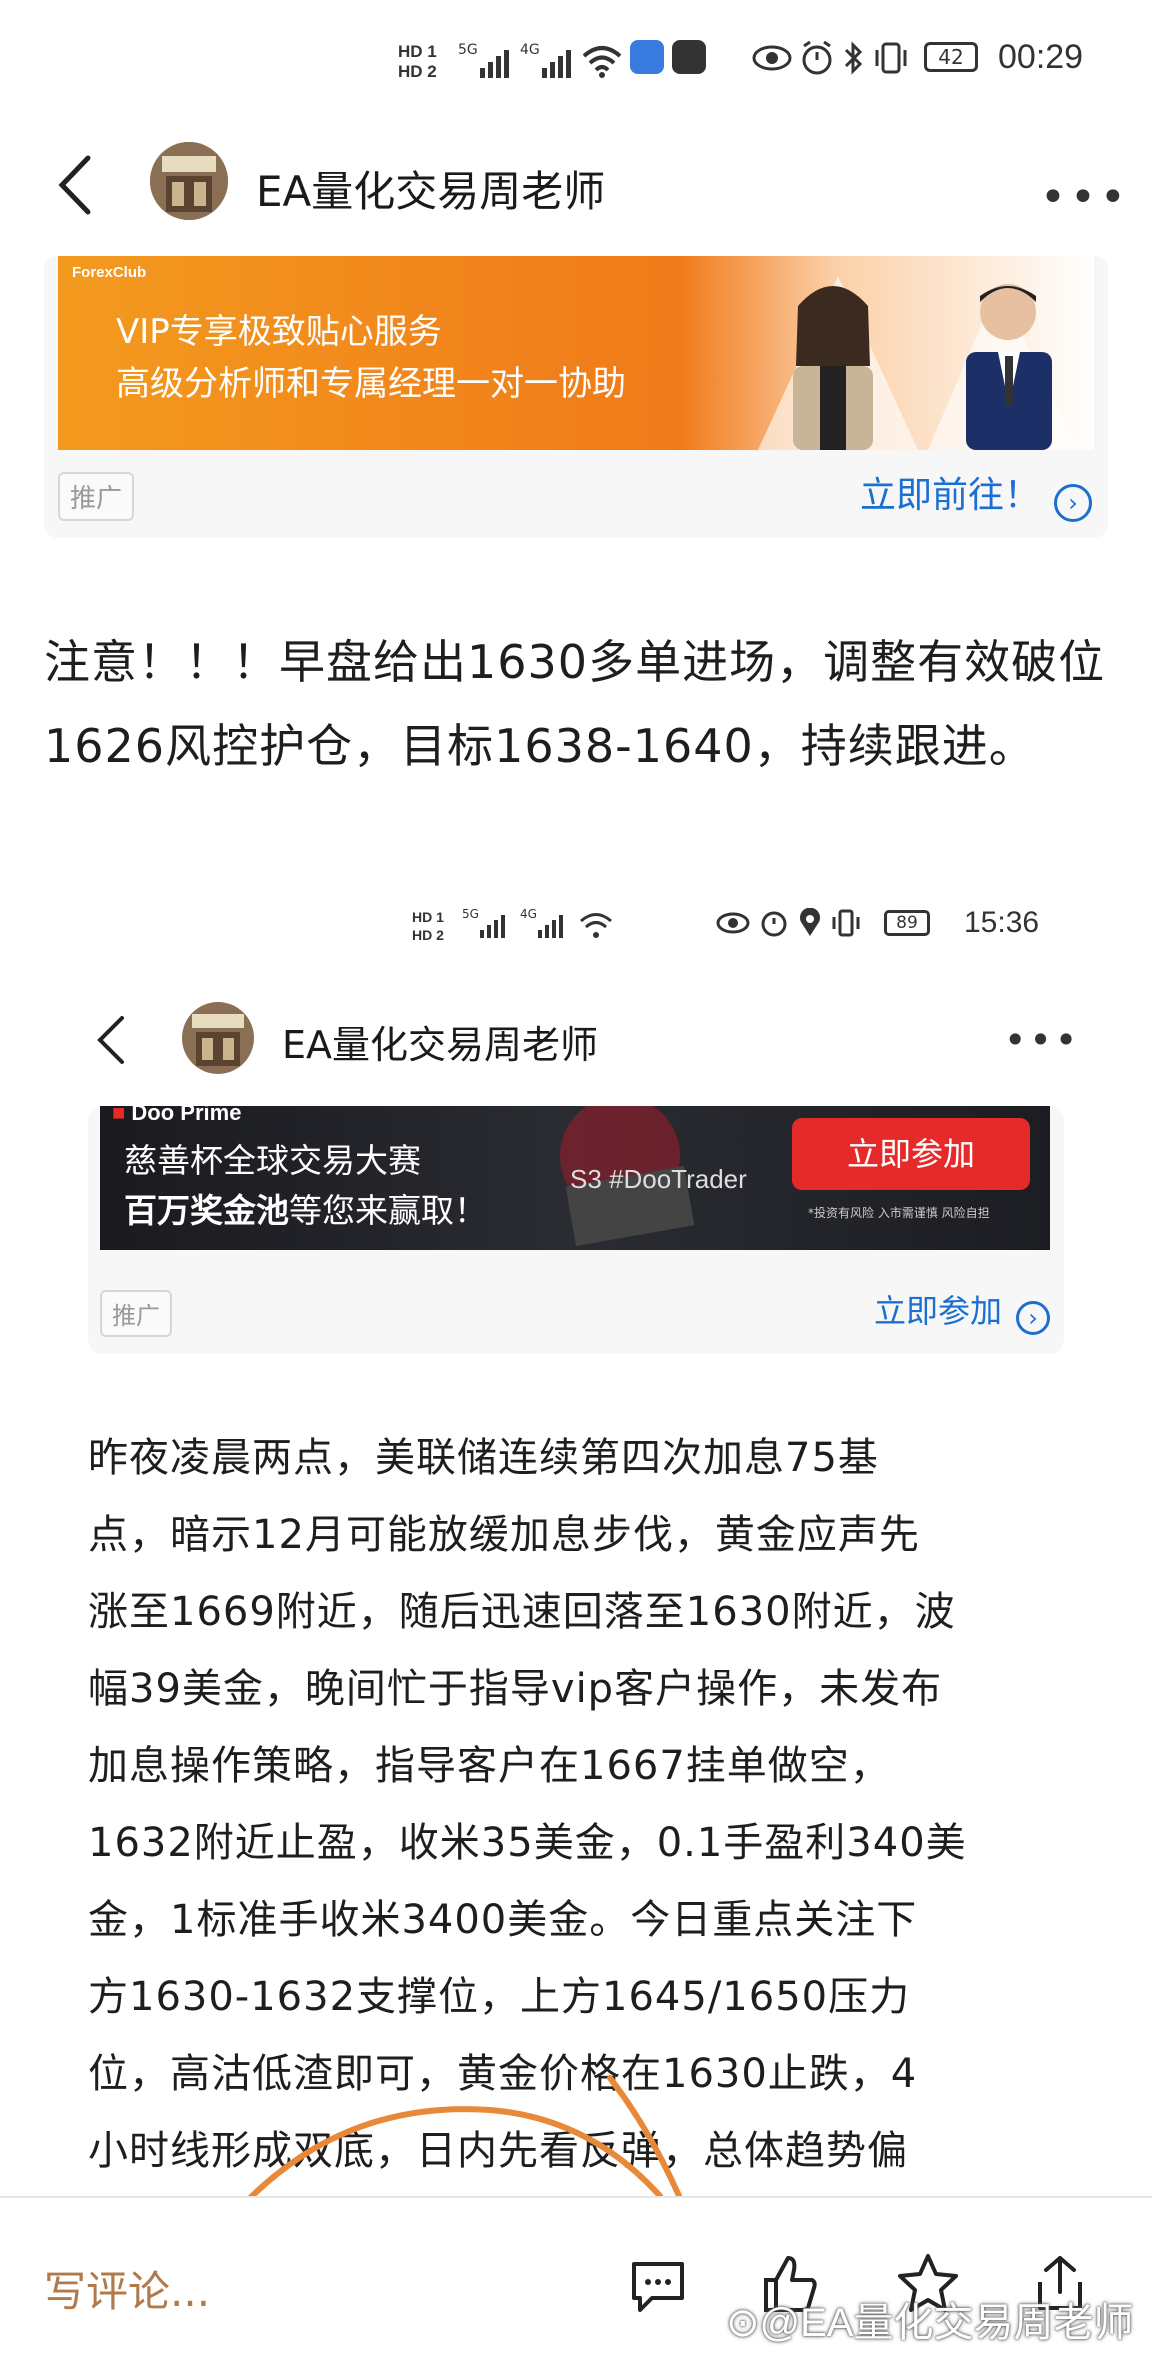 Image resolution: width=1152 pixels, height=2376 pixels. I want to click on ad-cta-link: 立即参加 ›, so click(962, 1310).